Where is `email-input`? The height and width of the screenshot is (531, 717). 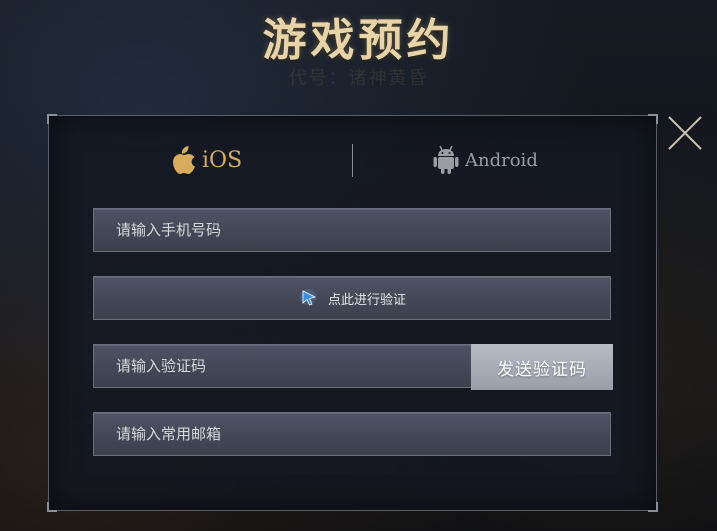 email-input is located at coordinates (352, 434).